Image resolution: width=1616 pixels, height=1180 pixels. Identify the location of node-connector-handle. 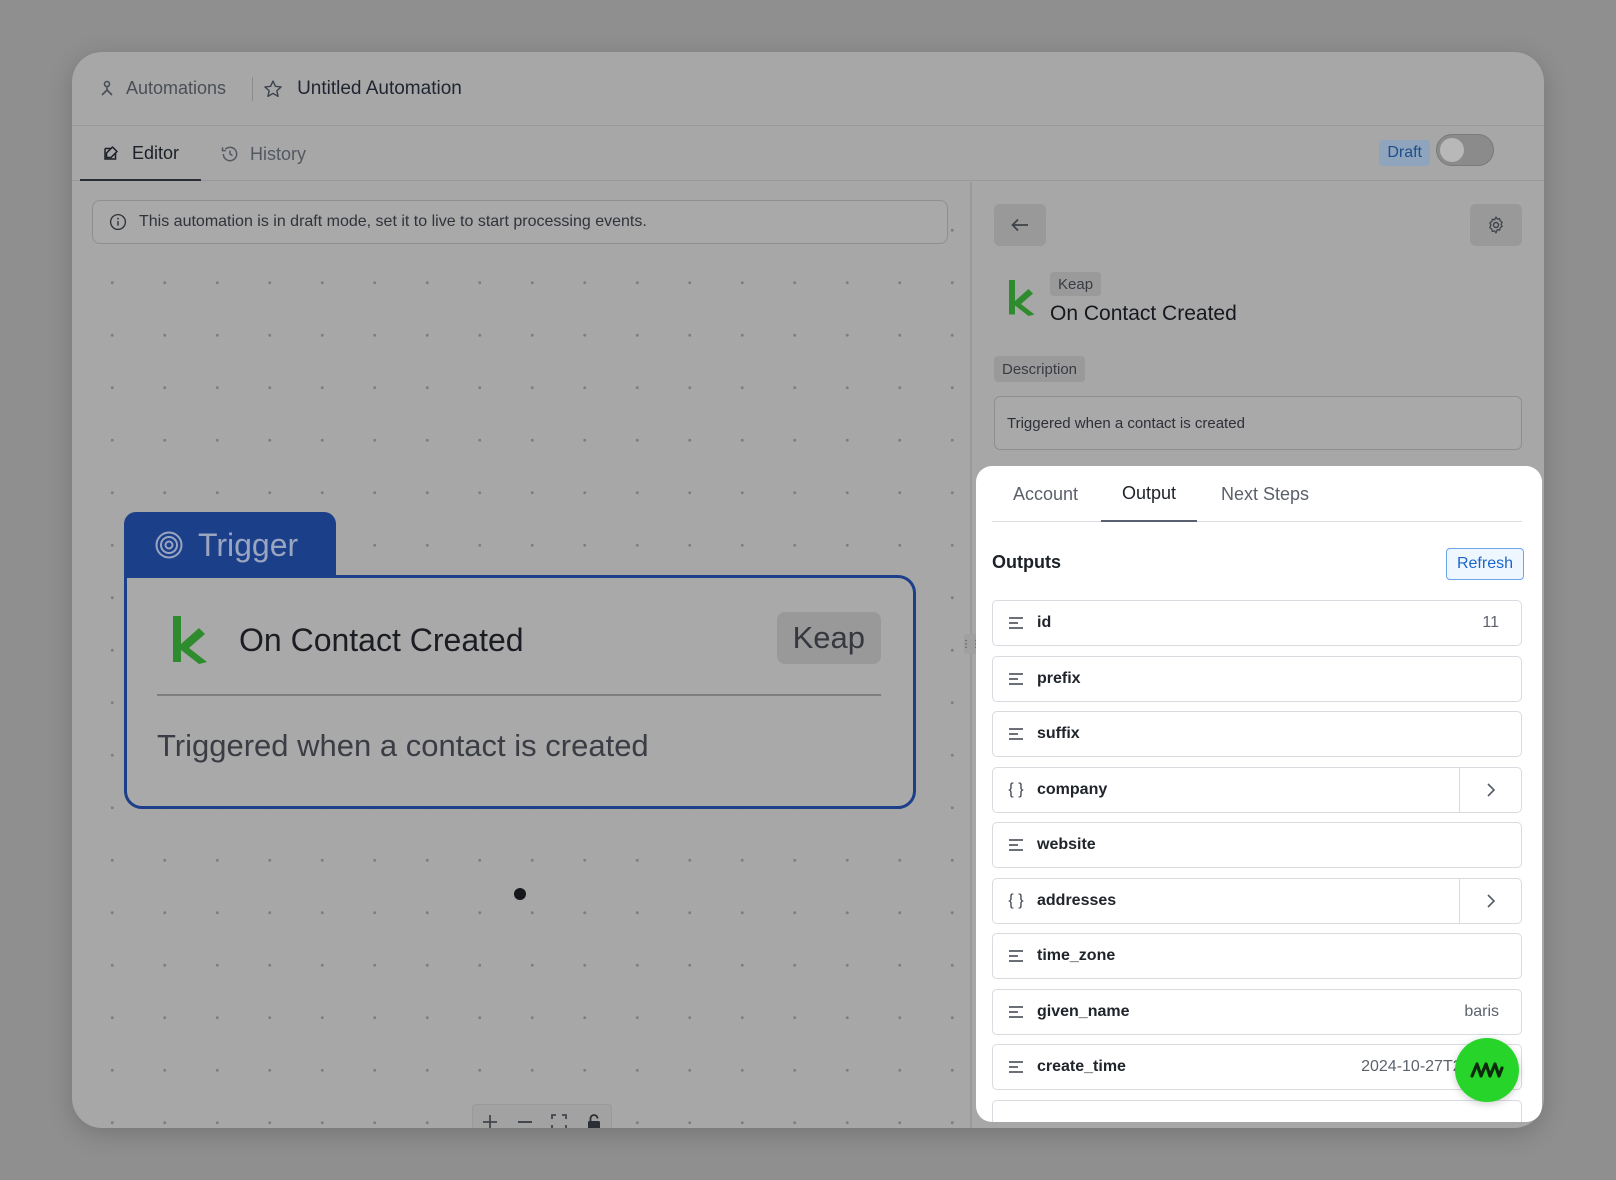
(520, 894).